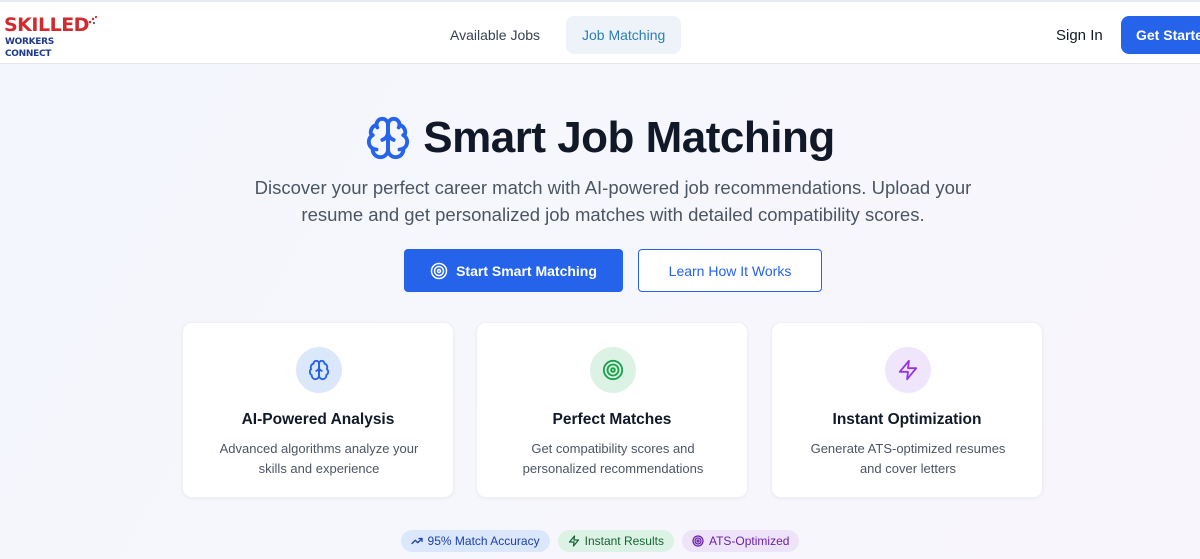 This screenshot has height=559, width=1200. Describe the element at coordinates (495, 35) in the screenshot. I see `nav-available-jobs: Available Jobs` at that location.